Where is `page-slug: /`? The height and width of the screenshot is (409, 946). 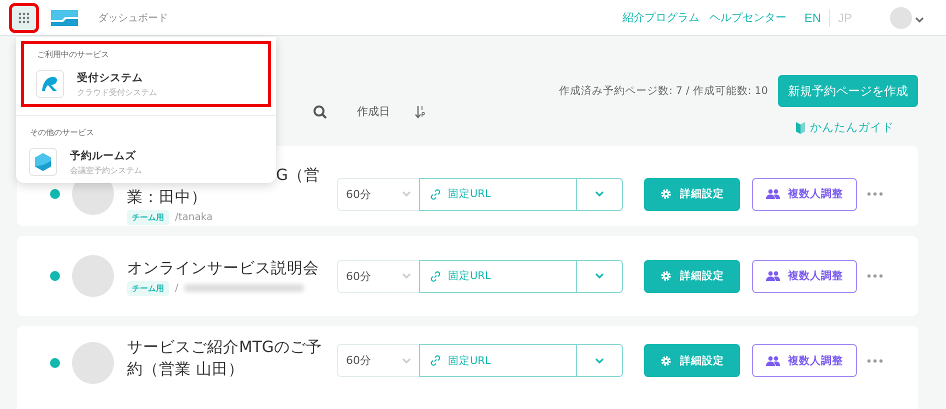 page-slug: / is located at coordinates (176, 288).